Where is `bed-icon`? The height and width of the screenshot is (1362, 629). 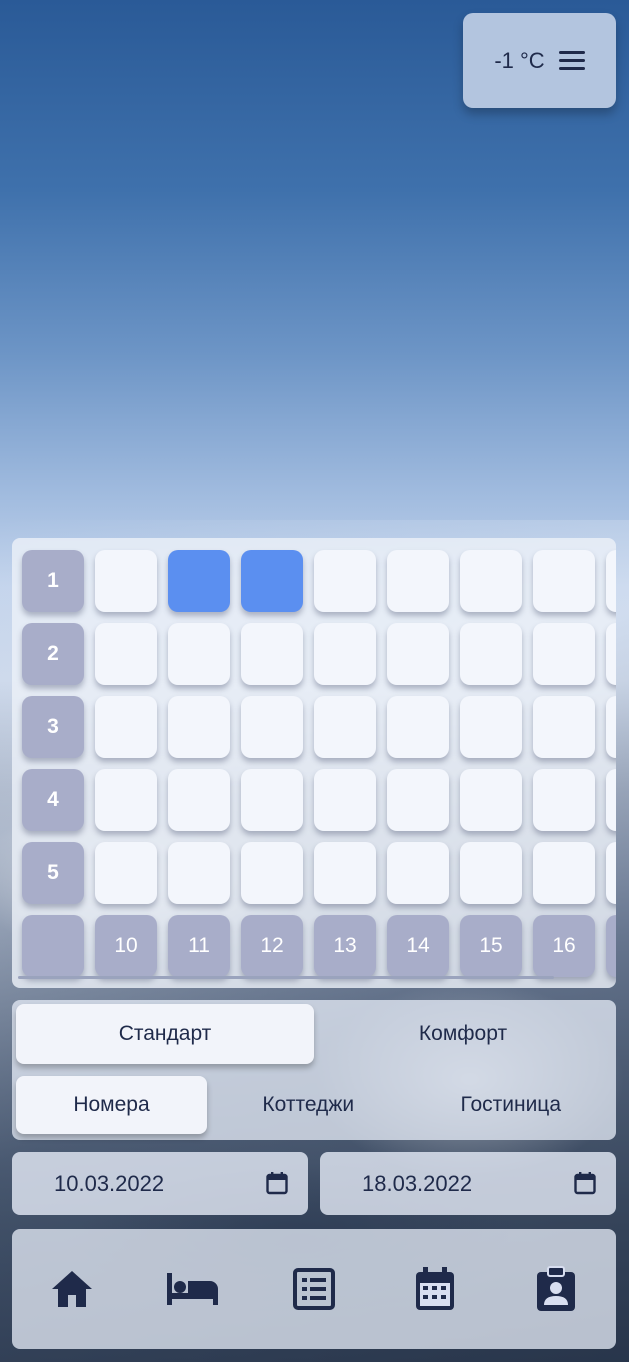 bed-icon is located at coordinates (193, 1289).